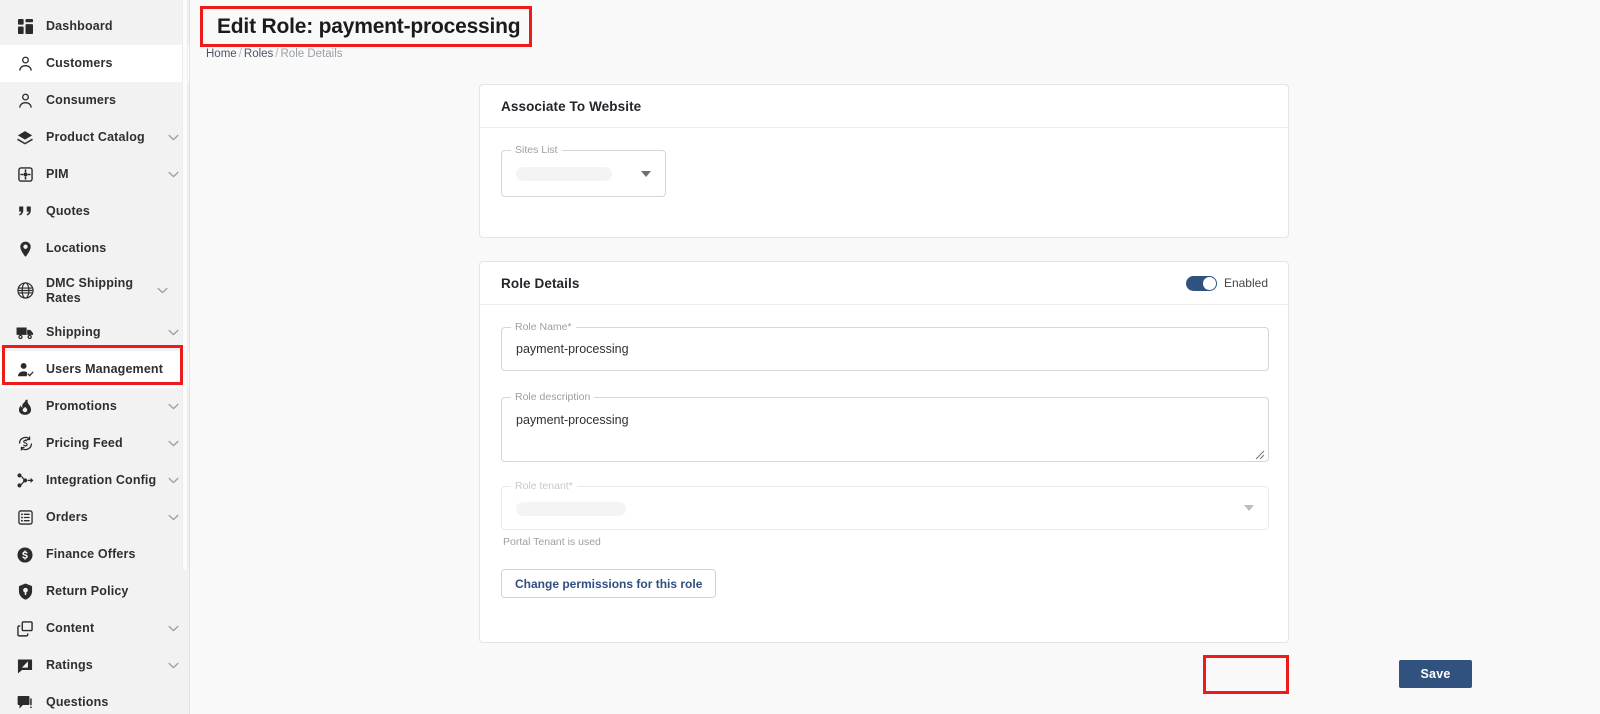 This screenshot has width=1600, height=714. What do you see at coordinates (1435, 674) in the screenshot?
I see `save-button: Save` at bounding box center [1435, 674].